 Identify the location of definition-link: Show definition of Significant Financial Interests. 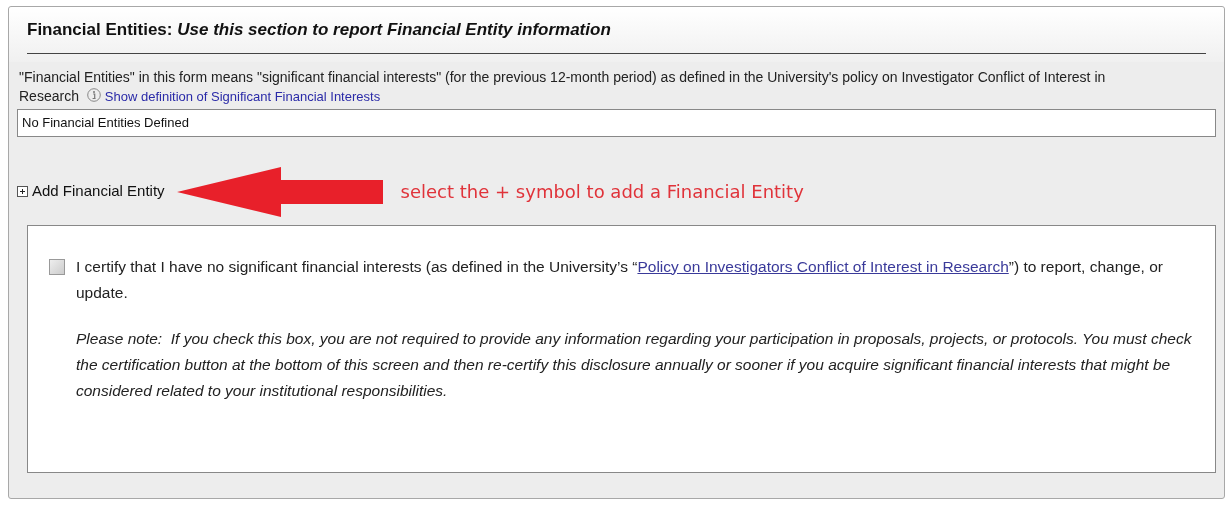
(242, 96).